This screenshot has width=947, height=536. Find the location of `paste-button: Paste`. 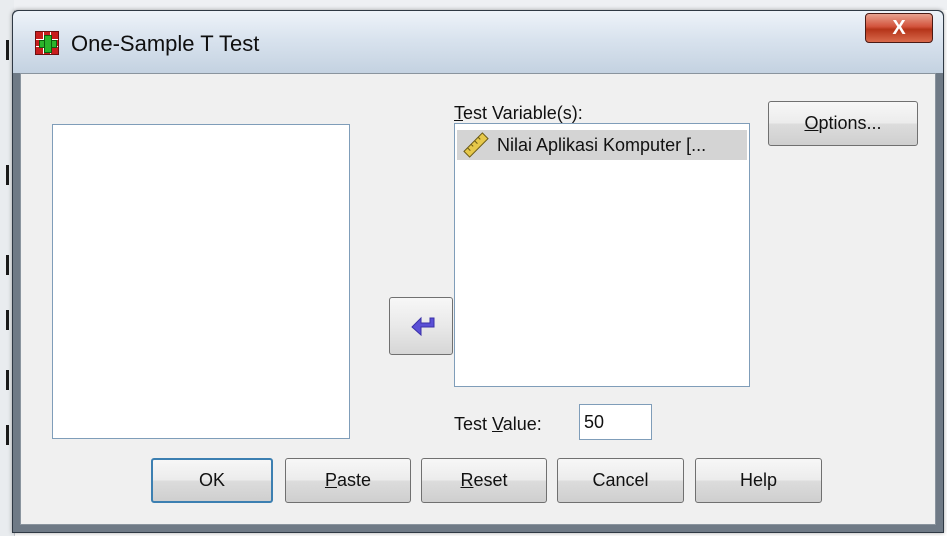

paste-button: Paste is located at coordinates (348, 480).